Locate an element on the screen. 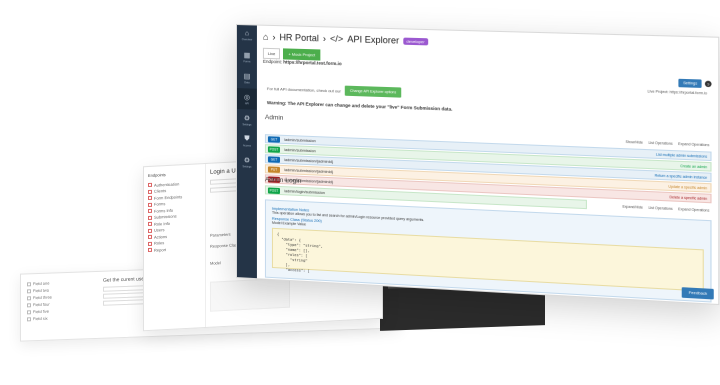 The height and width of the screenshot is (385, 720). header-actions: Settings ? is located at coordinates (695, 83).